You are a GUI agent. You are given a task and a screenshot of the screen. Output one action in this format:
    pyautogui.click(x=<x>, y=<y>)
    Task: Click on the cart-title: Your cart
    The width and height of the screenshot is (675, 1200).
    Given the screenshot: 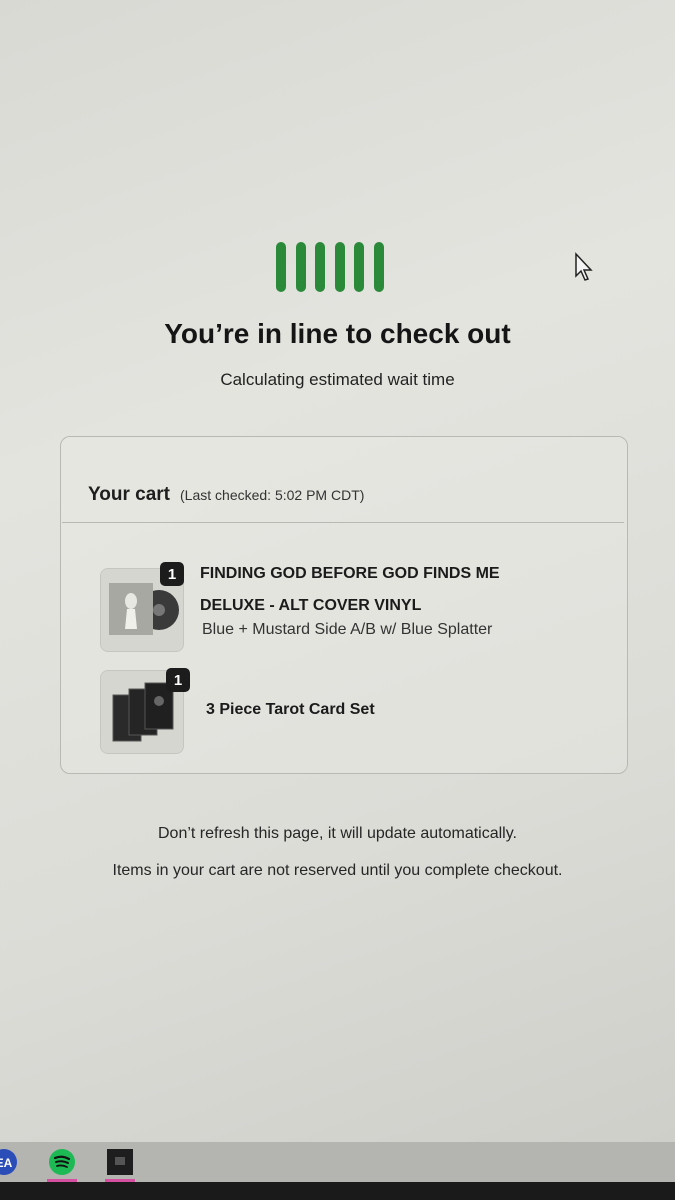 What is the action you would take?
    pyautogui.click(x=129, y=494)
    